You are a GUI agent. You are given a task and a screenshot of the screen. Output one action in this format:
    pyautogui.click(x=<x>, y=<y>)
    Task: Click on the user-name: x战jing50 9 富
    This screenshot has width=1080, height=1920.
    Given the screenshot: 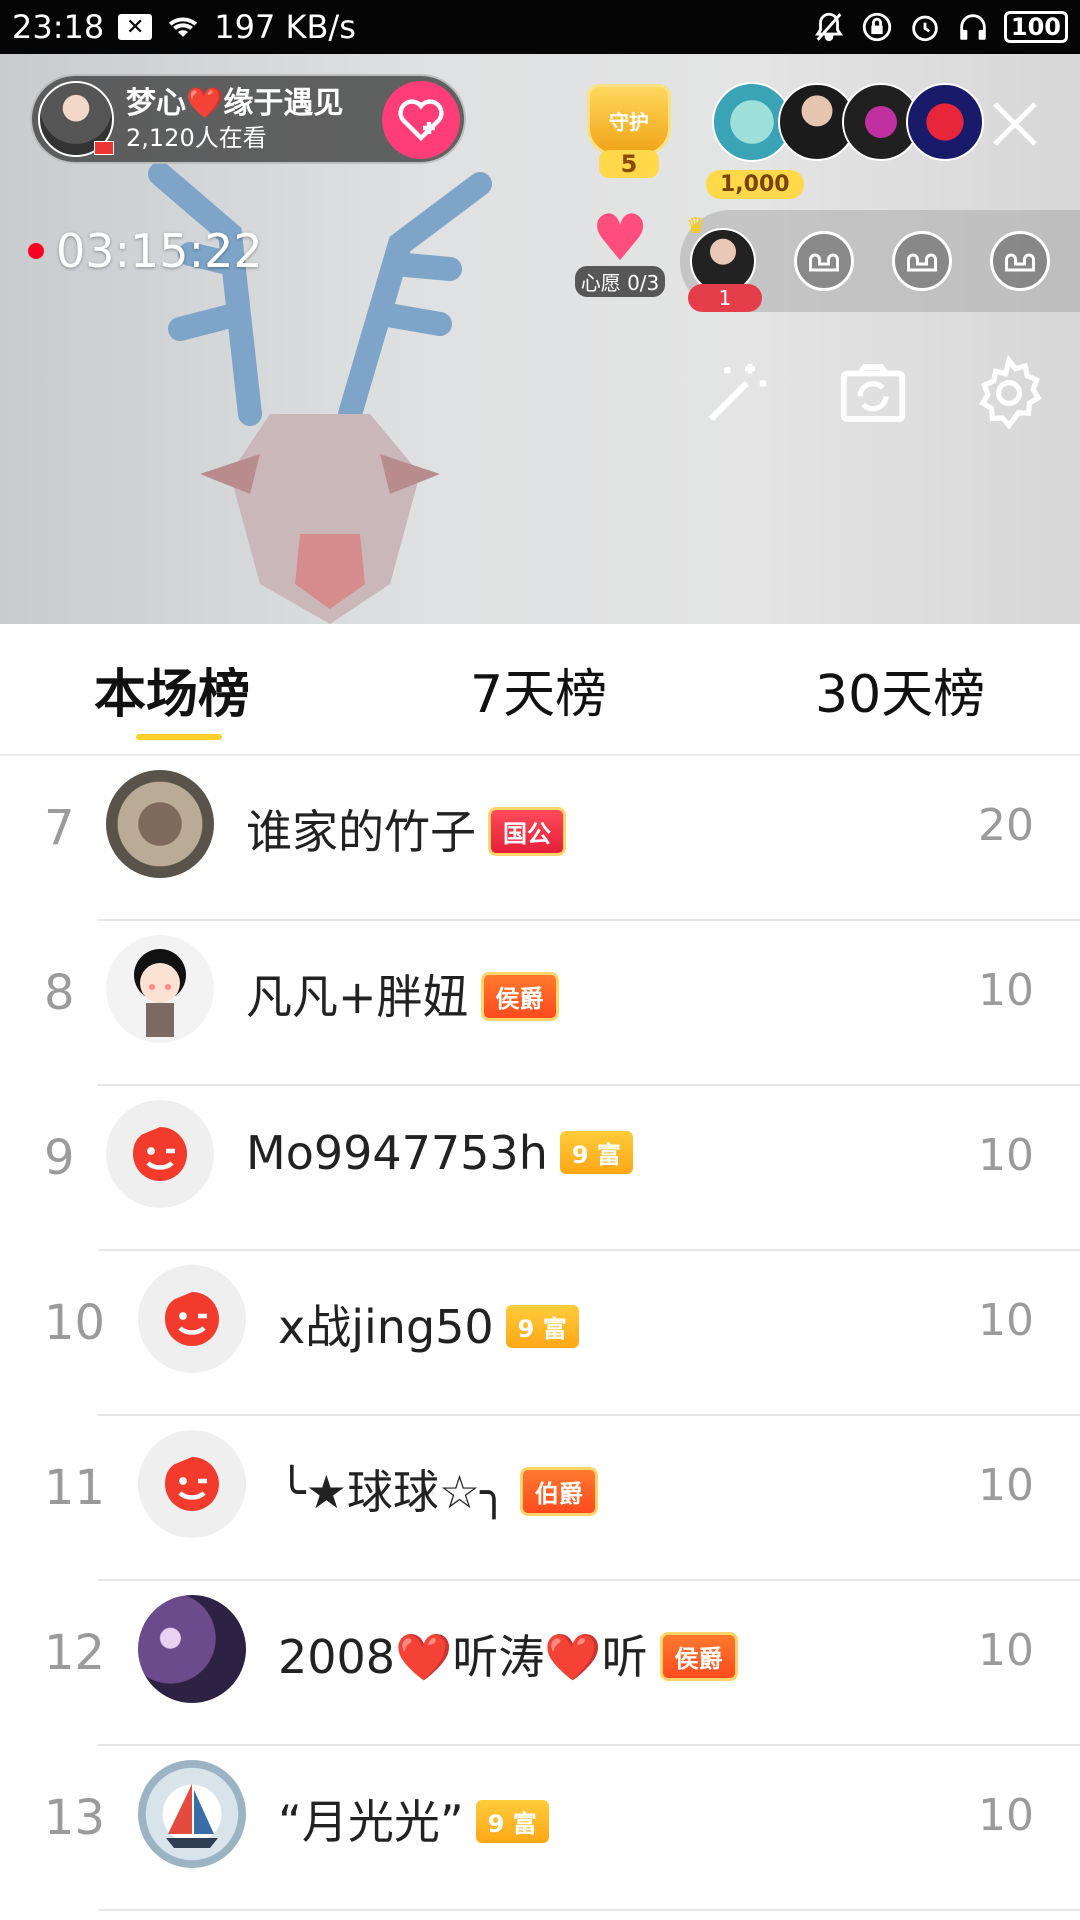 What is the action you would take?
    pyautogui.click(x=428, y=1324)
    